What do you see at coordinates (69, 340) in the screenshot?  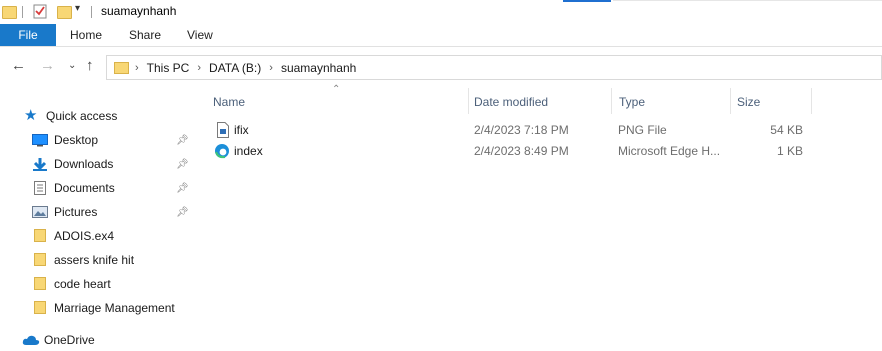 I see `nav-label: OneDrive` at bounding box center [69, 340].